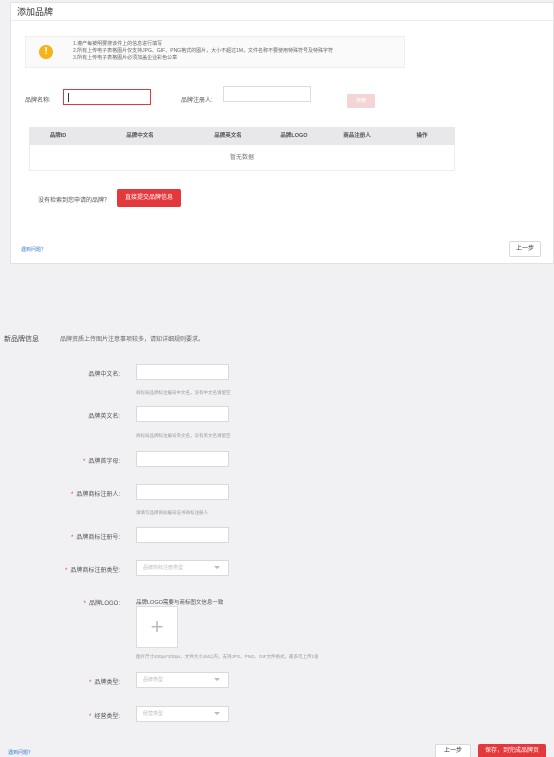  What do you see at coordinates (95, 495) in the screenshot?
I see `registrant-field-label: * 品牌商标注册人:` at bounding box center [95, 495].